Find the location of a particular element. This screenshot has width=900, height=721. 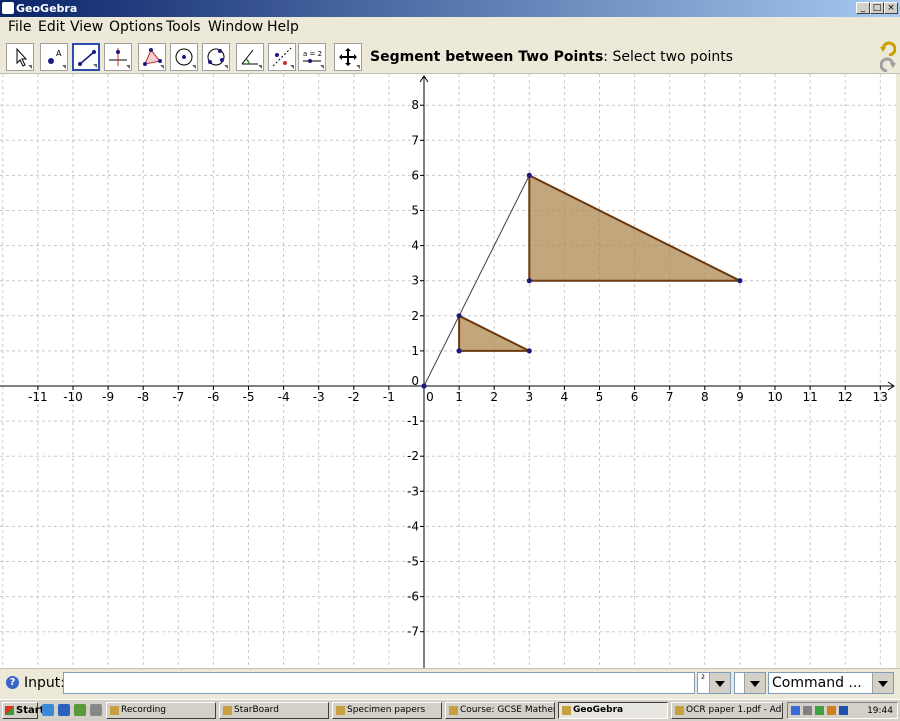

circle-center-point-tool is located at coordinates (184, 57).